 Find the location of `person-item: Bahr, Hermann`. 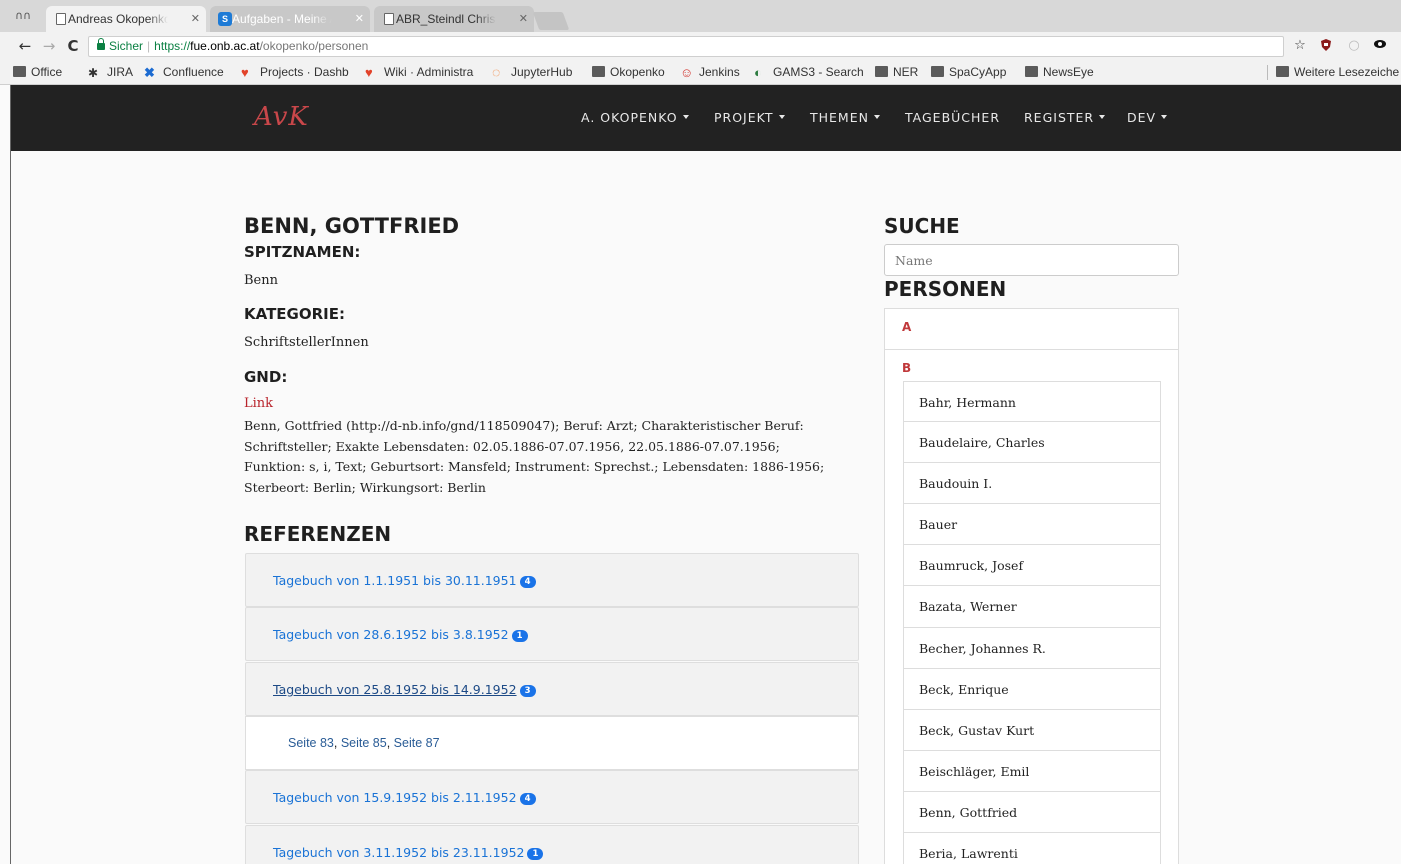

person-item: Bahr, Hermann is located at coordinates (1032, 402).